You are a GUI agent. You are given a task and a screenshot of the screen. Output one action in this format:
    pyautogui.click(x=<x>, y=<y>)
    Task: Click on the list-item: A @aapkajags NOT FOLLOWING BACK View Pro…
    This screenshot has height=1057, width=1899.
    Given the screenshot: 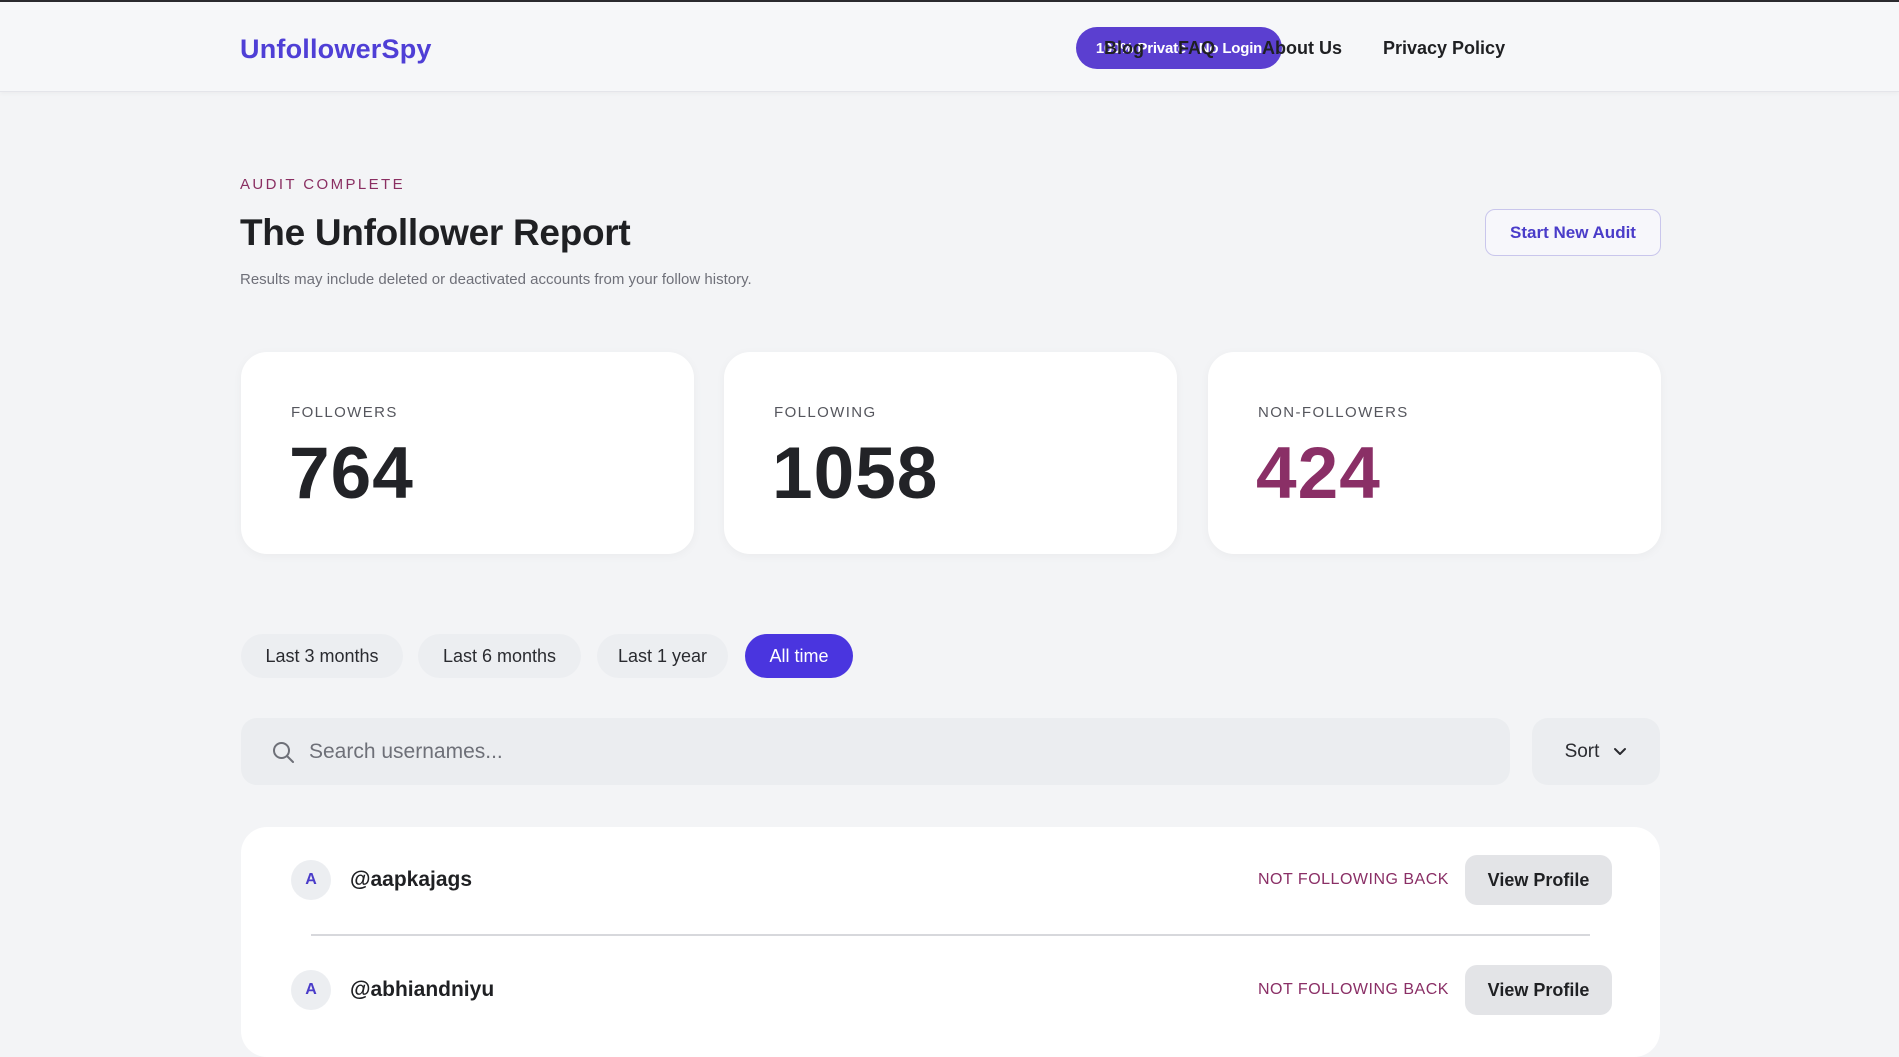 What is the action you would take?
    pyautogui.click(x=950, y=881)
    